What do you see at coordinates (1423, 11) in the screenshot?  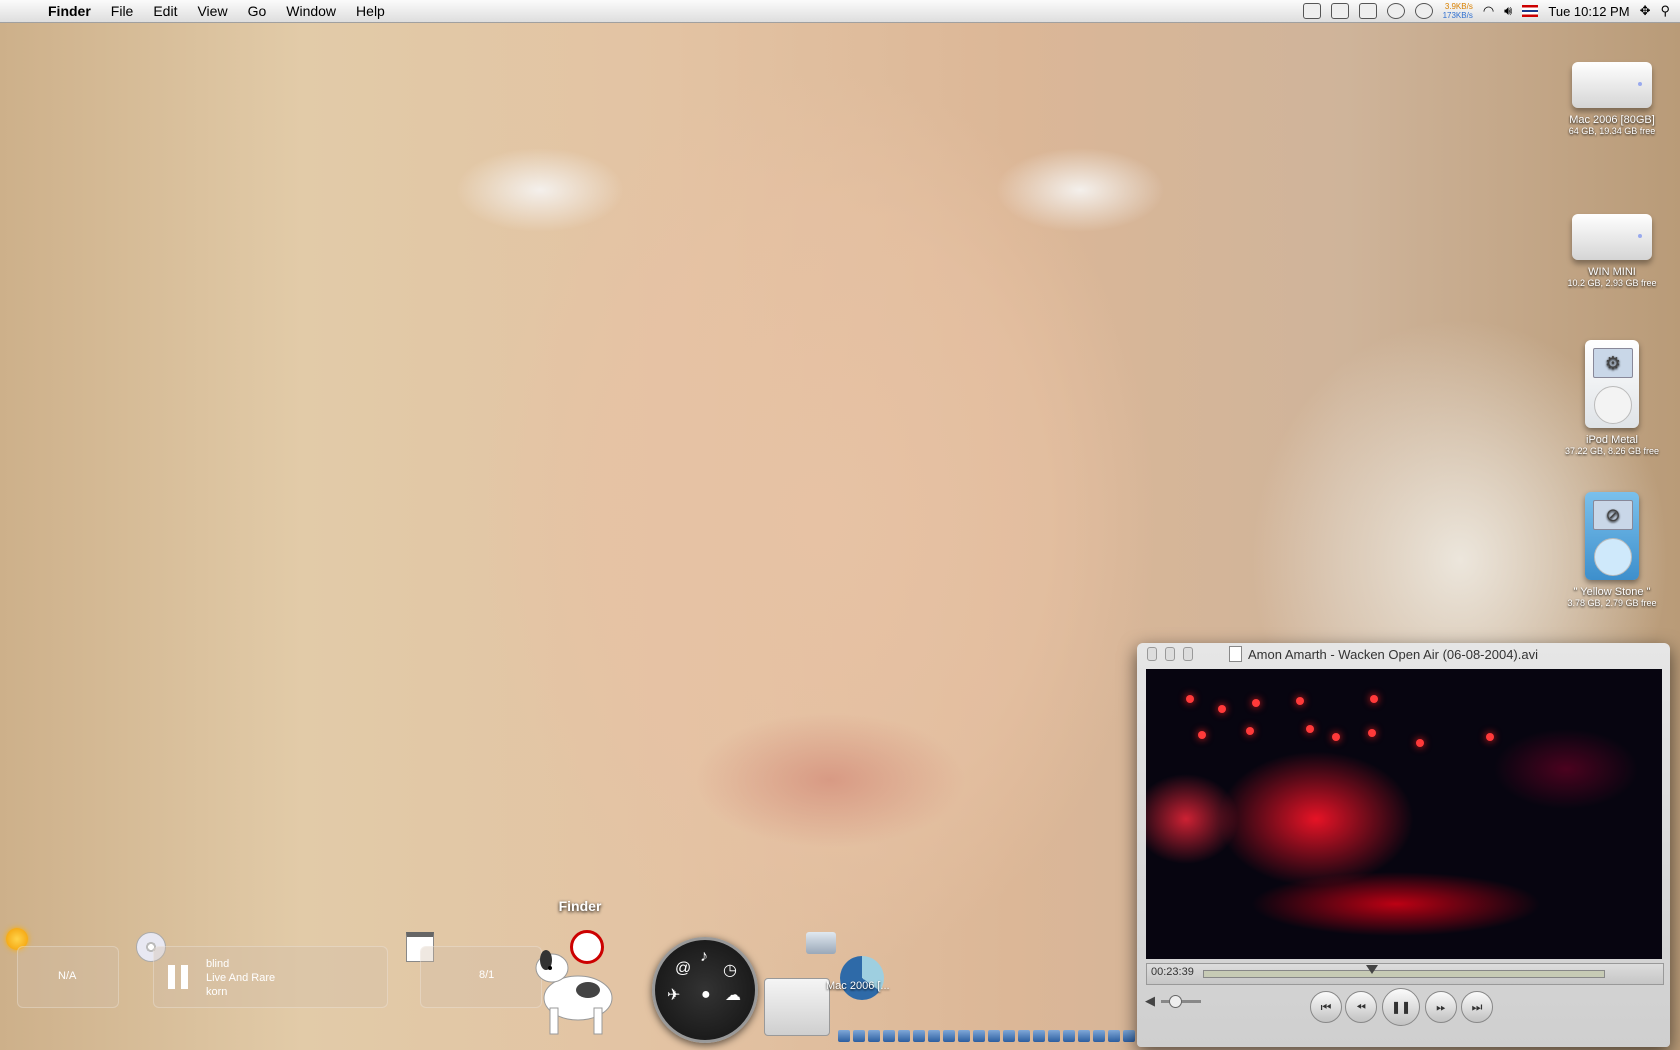 I see `menu-extra-chat-icon` at bounding box center [1423, 11].